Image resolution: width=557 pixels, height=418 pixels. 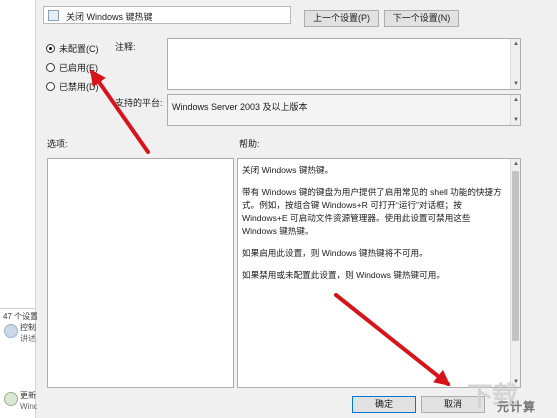 What do you see at coordinates (288, 170) in the screenshot?
I see `help-paragraph: 关闭 Windows 键热键。` at bounding box center [288, 170].